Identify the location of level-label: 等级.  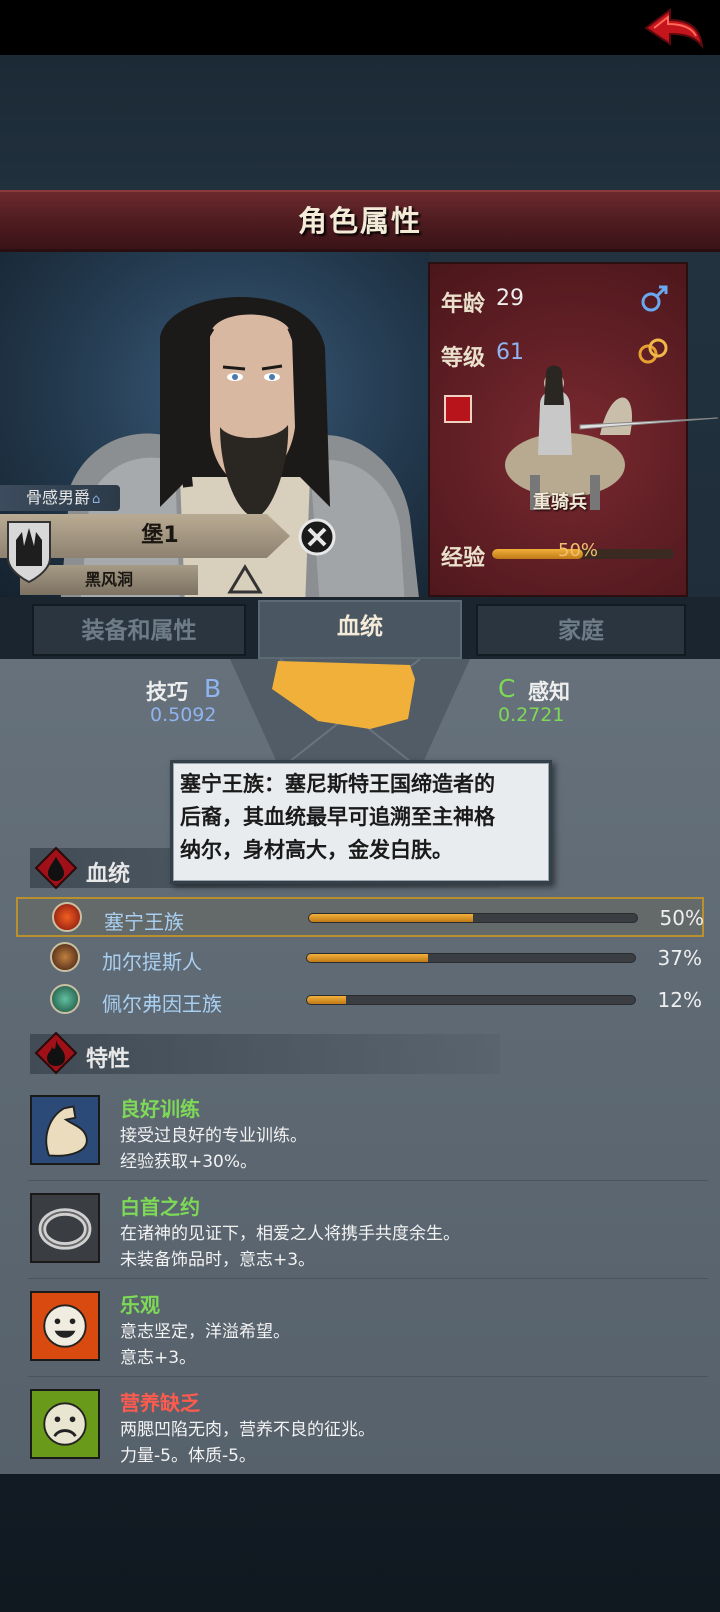
(463, 358).